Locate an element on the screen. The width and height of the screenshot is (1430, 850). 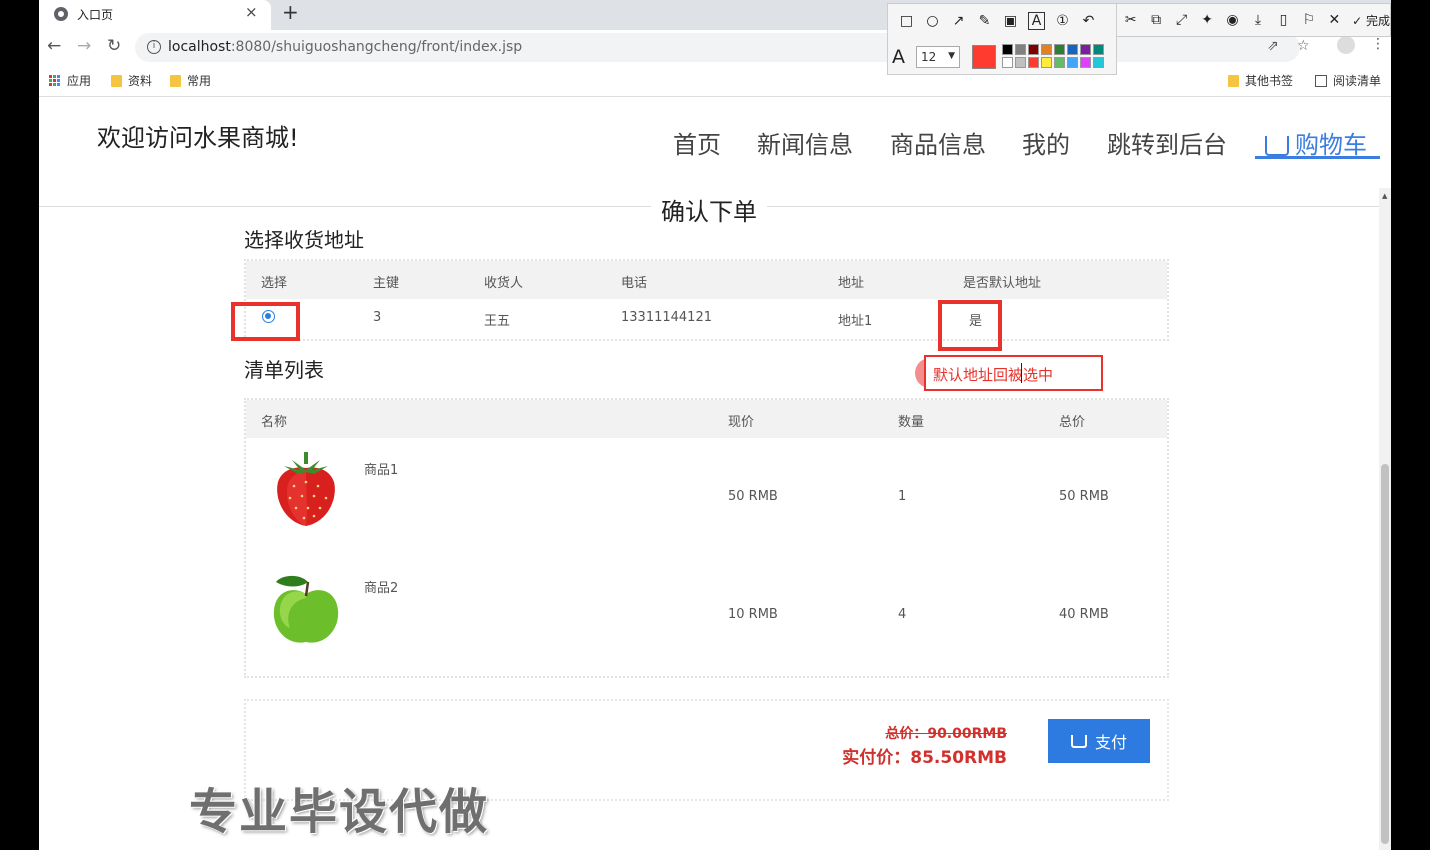
nav-news: 新闻信息 is located at coordinates (805, 142).